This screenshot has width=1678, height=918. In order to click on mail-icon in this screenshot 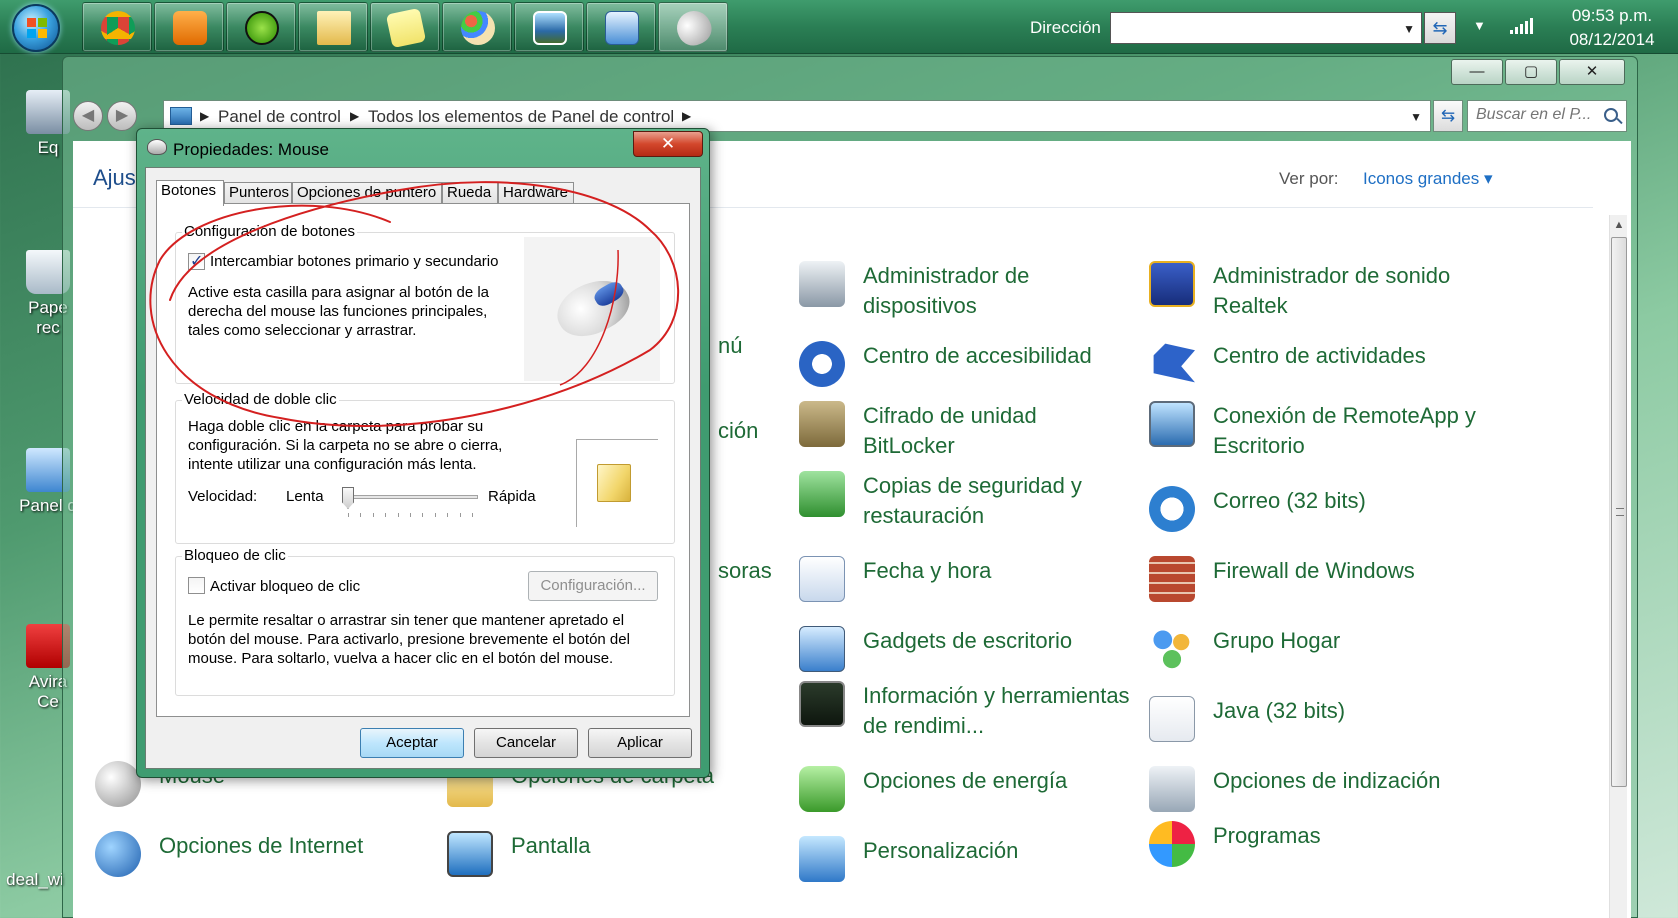, I will do `click(1172, 509)`.